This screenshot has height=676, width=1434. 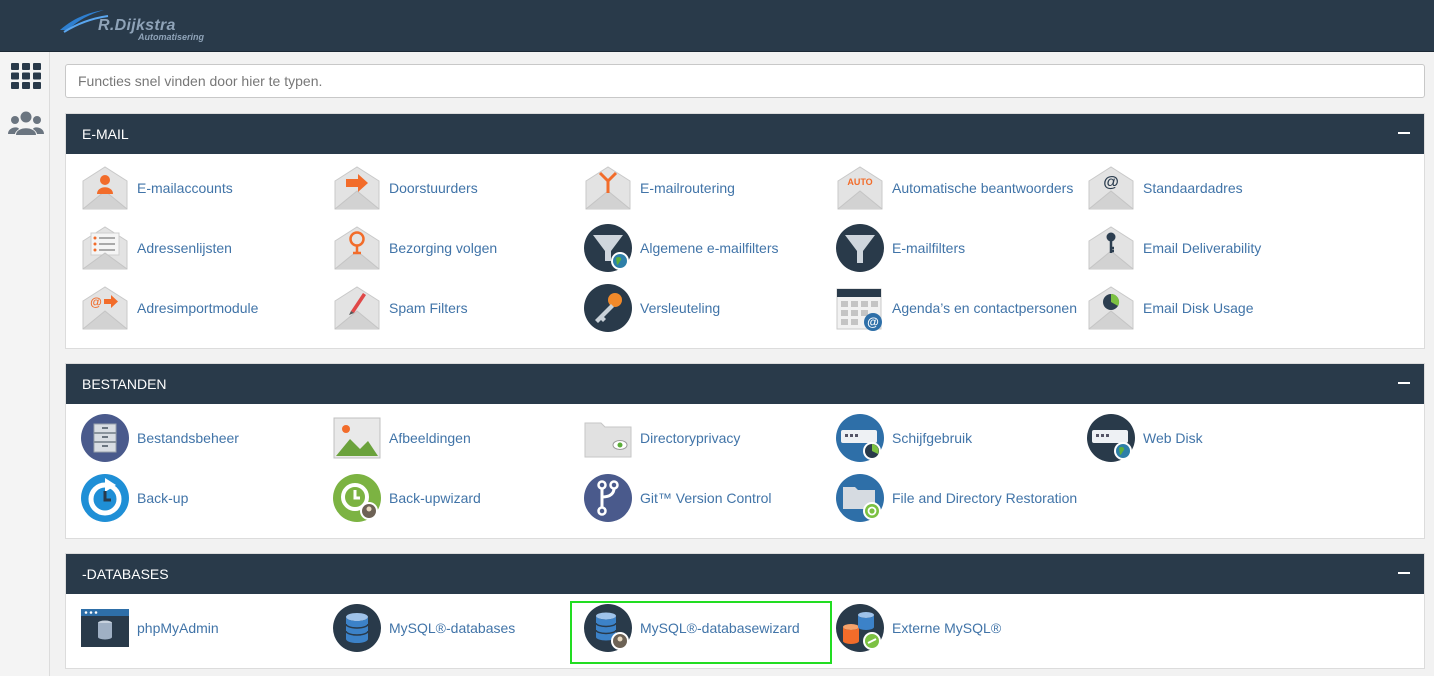 What do you see at coordinates (430, 438) in the screenshot?
I see `item-label: Afbeeldingen` at bounding box center [430, 438].